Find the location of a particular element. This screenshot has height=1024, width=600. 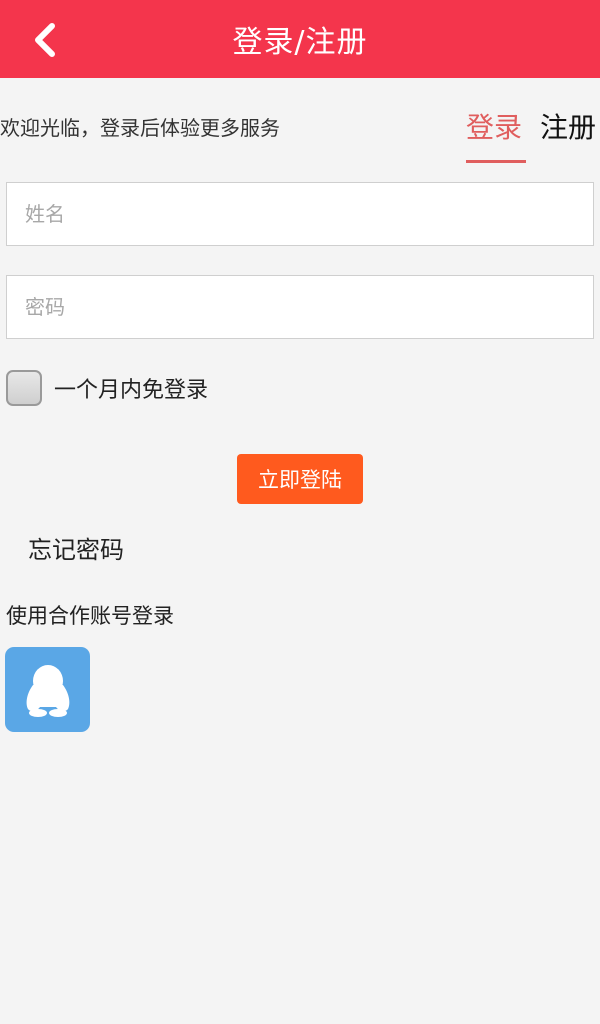

remember-me-label: 一个月内免登录 is located at coordinates (131, 390).